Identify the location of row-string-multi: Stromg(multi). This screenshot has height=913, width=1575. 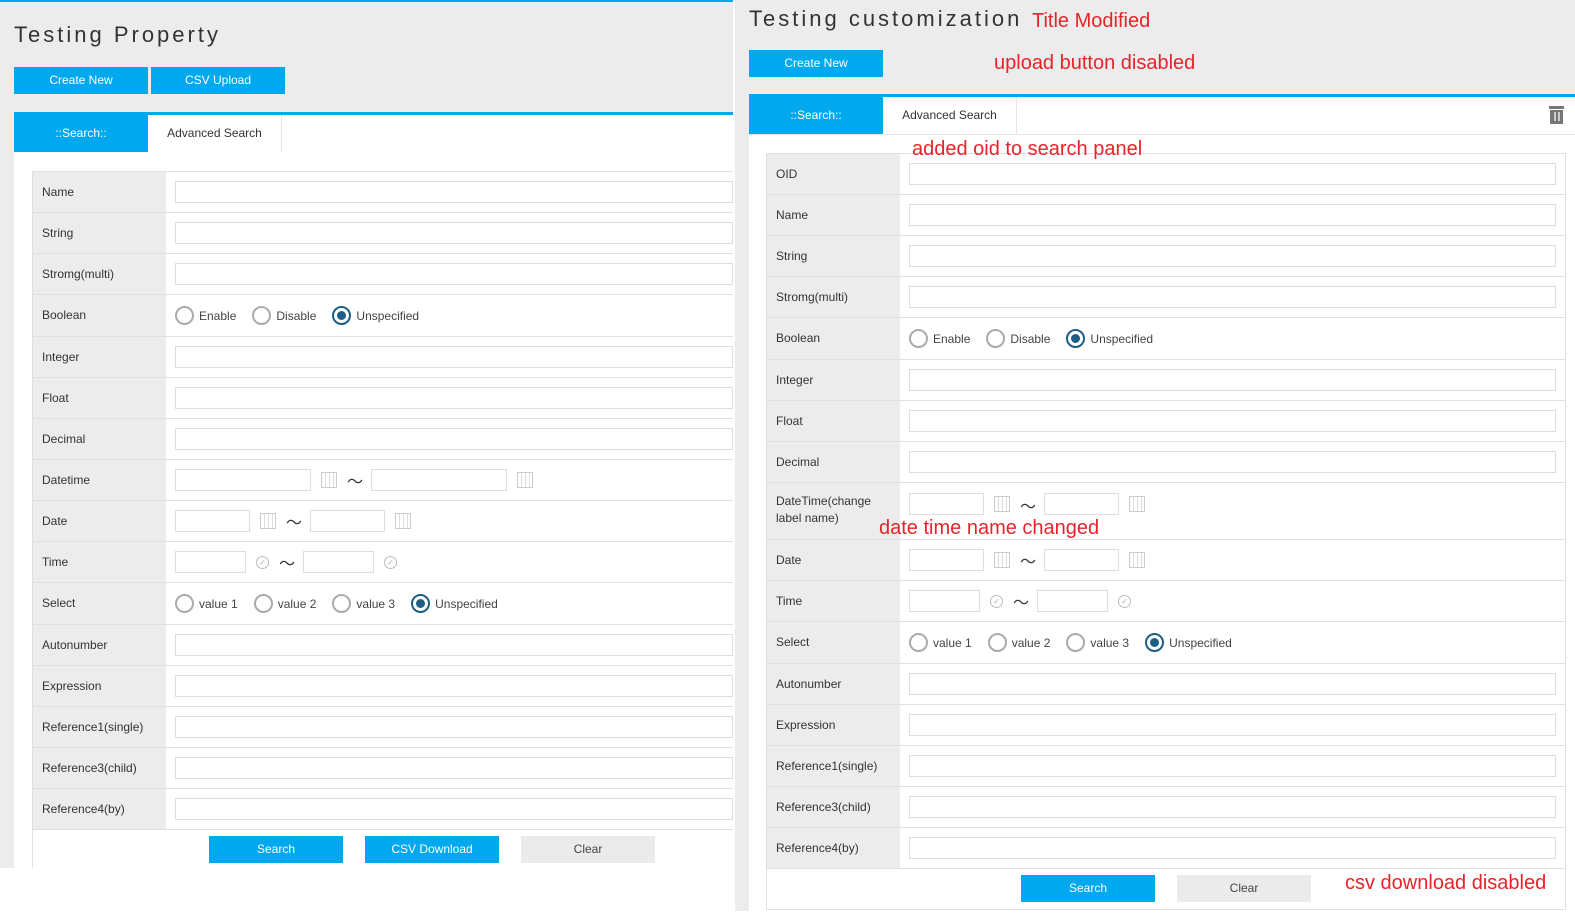
(1166, 297).